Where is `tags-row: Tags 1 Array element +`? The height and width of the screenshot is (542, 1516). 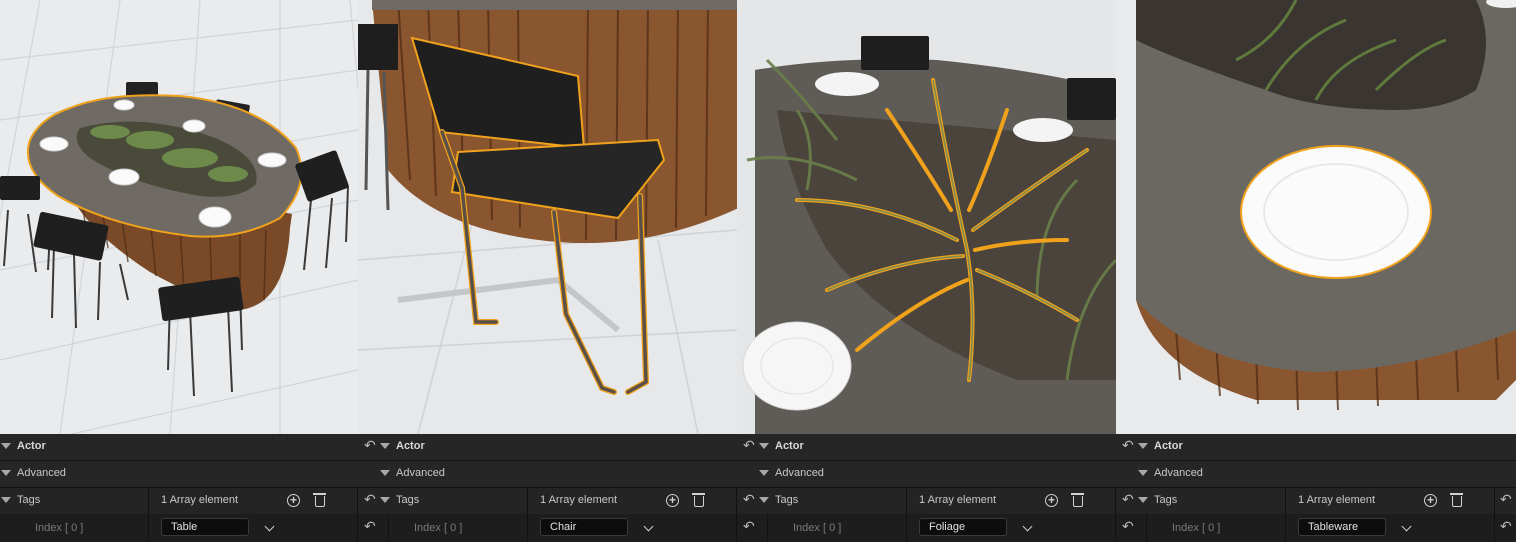 tags-row: Tags 1 Array element + is located at coordinates (179, 501).